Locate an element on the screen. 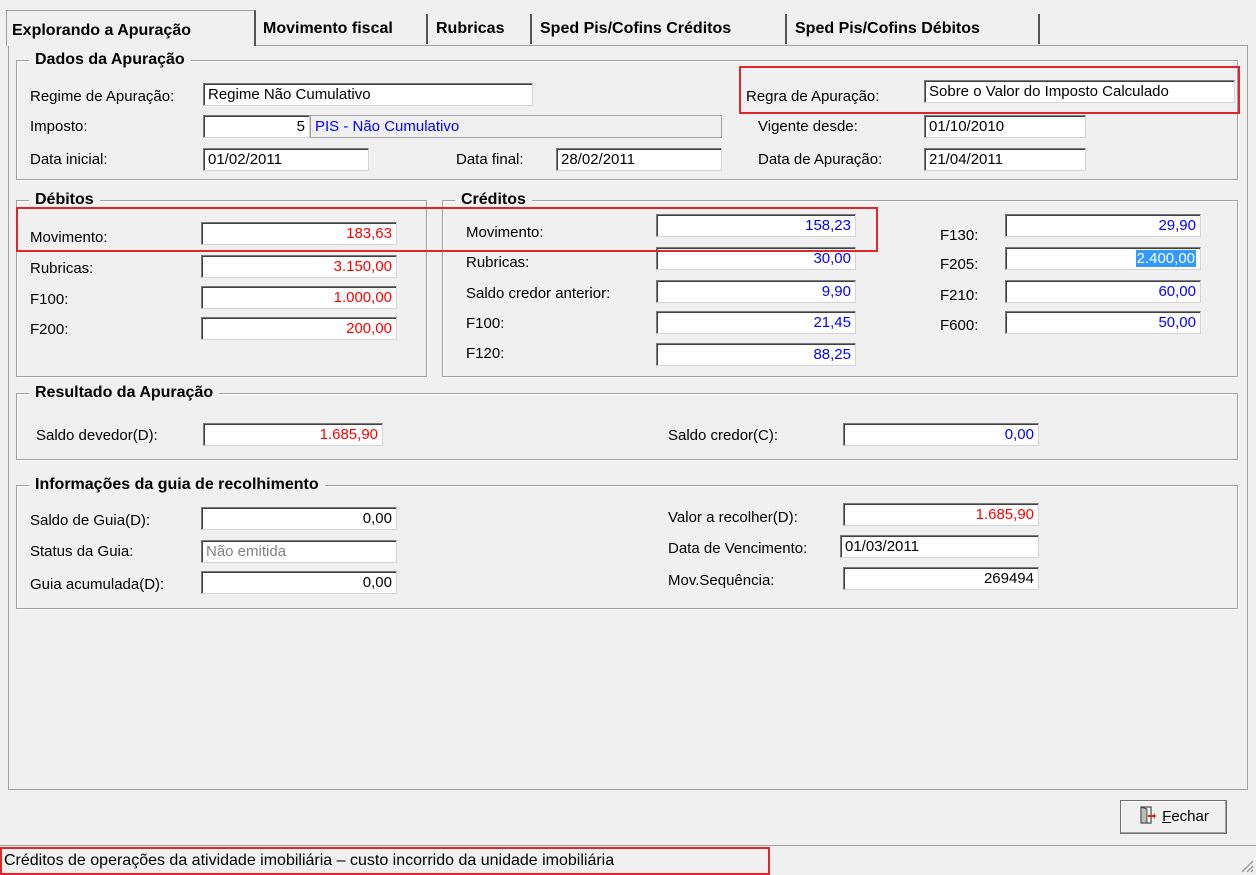 This screenshot has height=875, width=1256. regra-field: Sobre o Valor do Imposto Calculado is located at coordinates (1079, 91).